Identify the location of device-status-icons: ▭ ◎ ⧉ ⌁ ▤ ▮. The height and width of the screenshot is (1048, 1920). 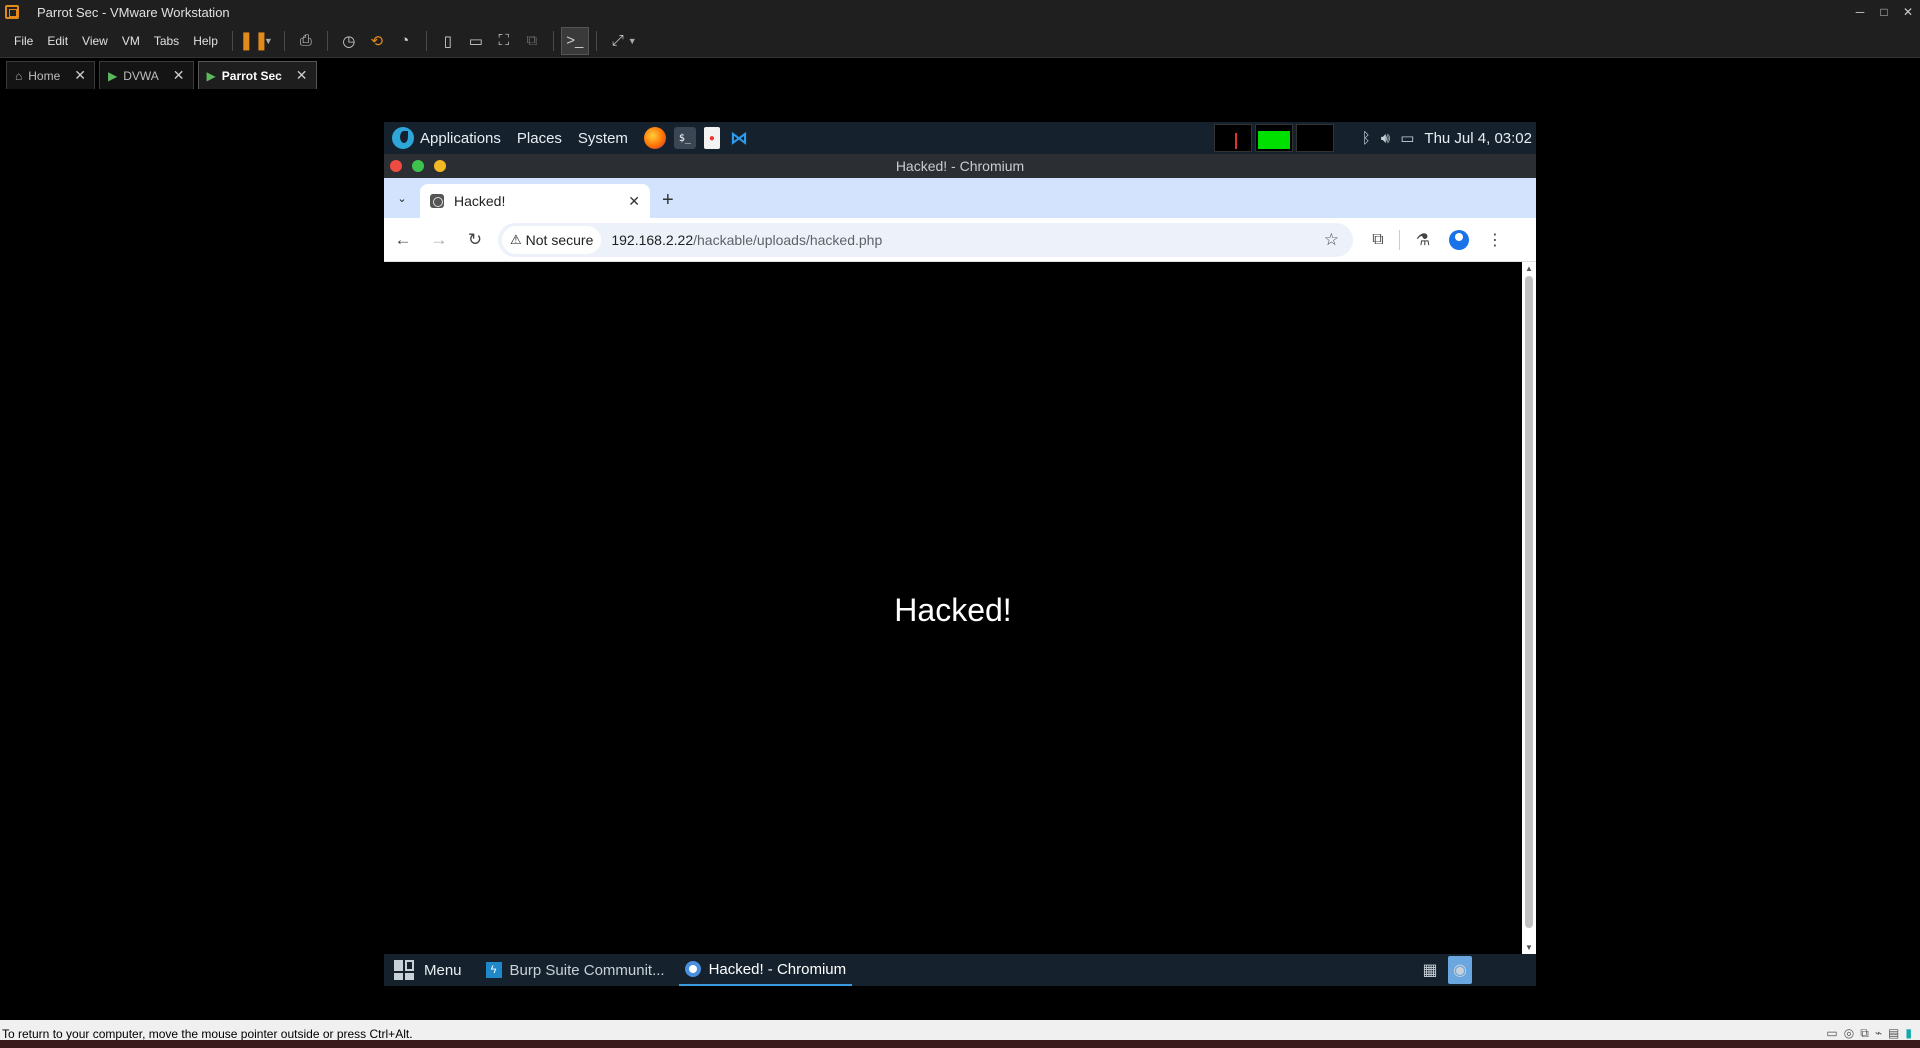
(1869, 1033).